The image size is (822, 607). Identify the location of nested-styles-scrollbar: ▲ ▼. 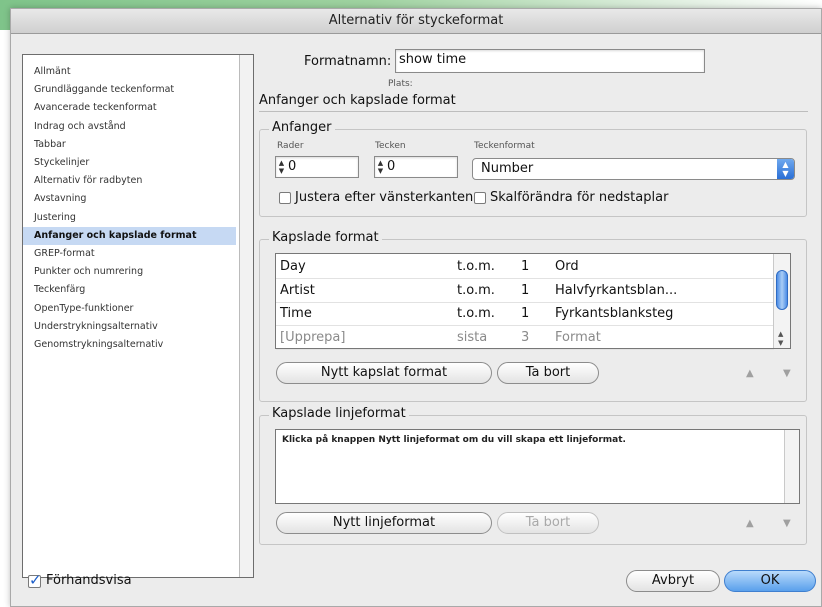
(781, 301).